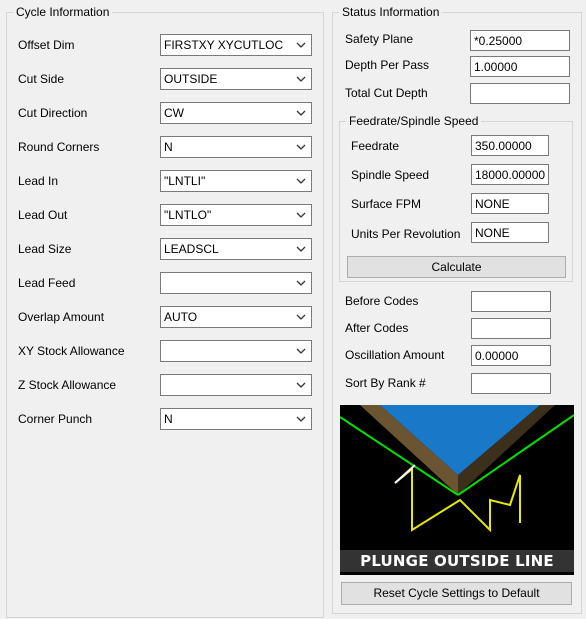 Image resolution: width=586 pixels, height=619 pixels. Describe the element at coordinates (379, 39) in the screenshot. I see `safety-plane-label: Safety Plane` at that location.